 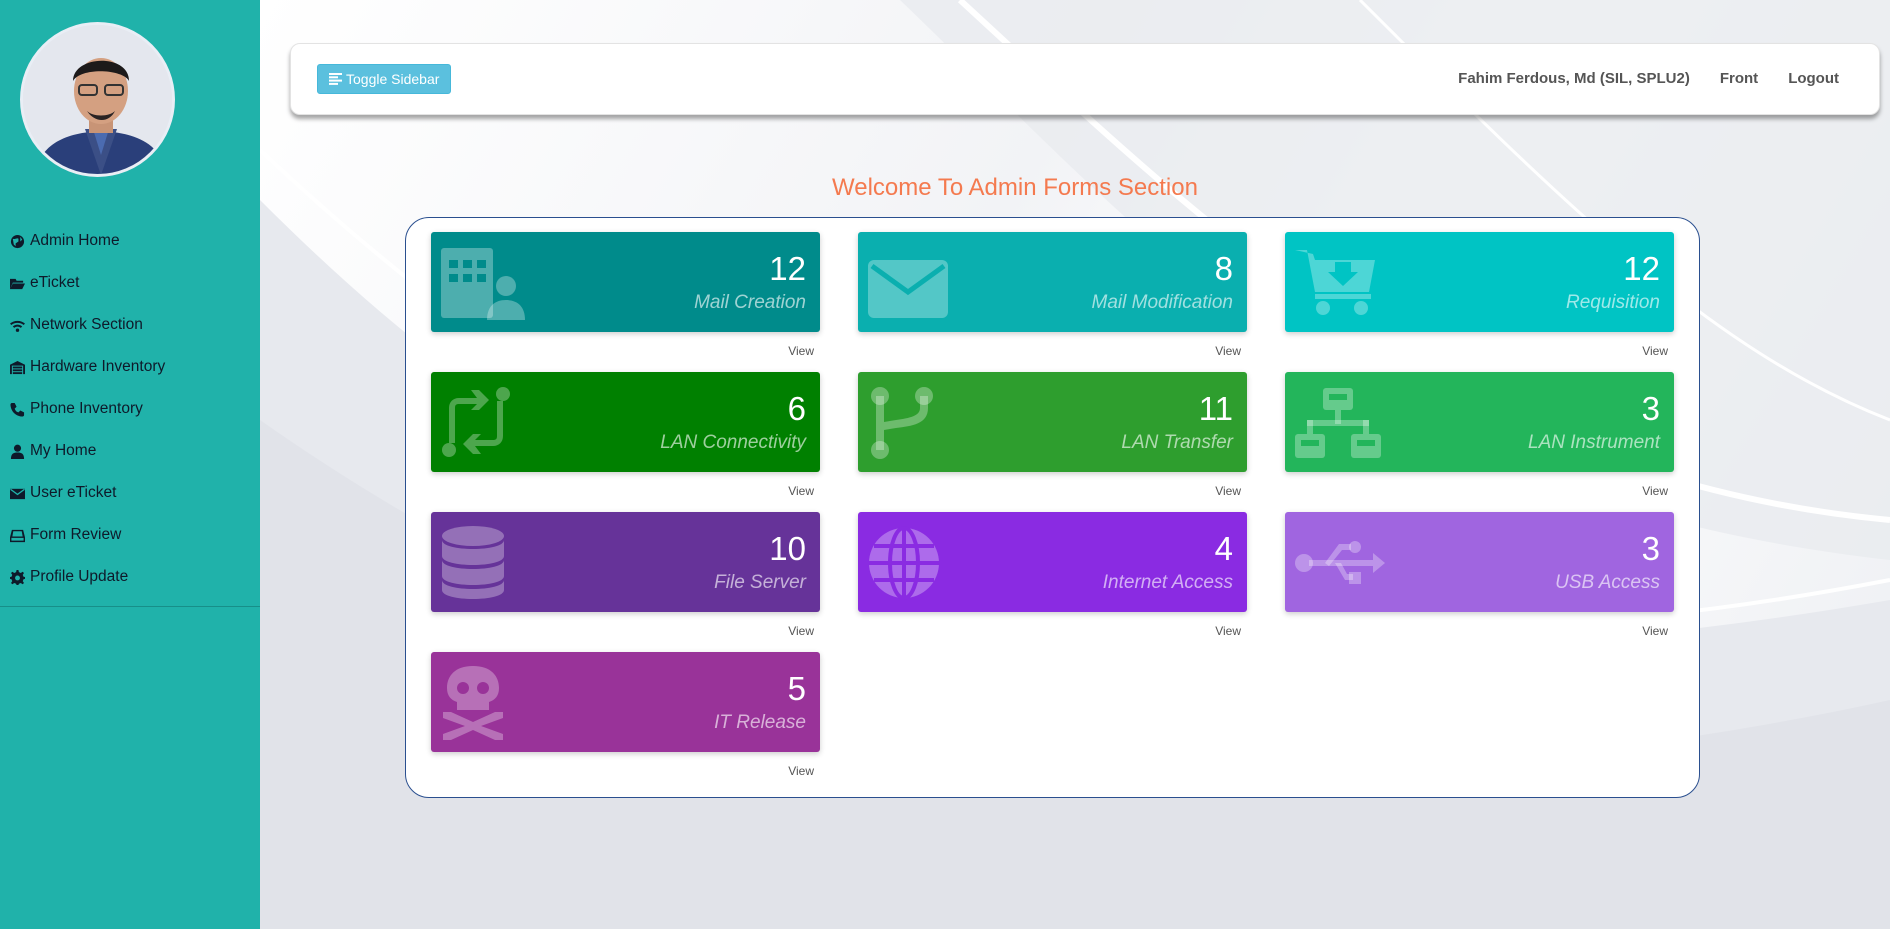 What do you see at coordinates (625, 282) in the screenshot?
I see `card-mail-creation: 12 Mail Creation` at bounding box center [625, 282].